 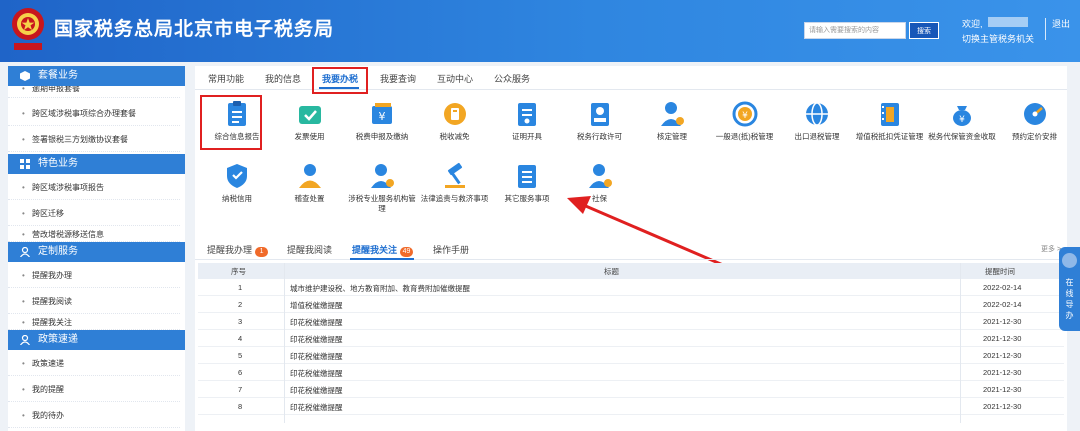 I want to click on tab-manual: 操作手册, so click(x=451, y=249).